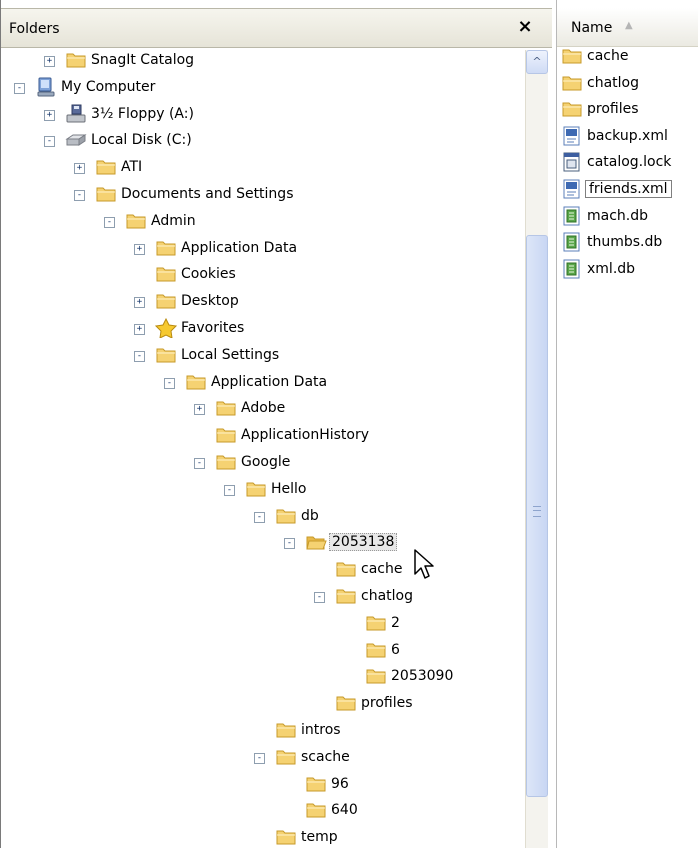 The height and width of the screenshot is (848, 698). What do you see at coordinates (628, 189) in the screenshot?
I see `file-name-label: friends.xml` at bounding box center [628, 189].